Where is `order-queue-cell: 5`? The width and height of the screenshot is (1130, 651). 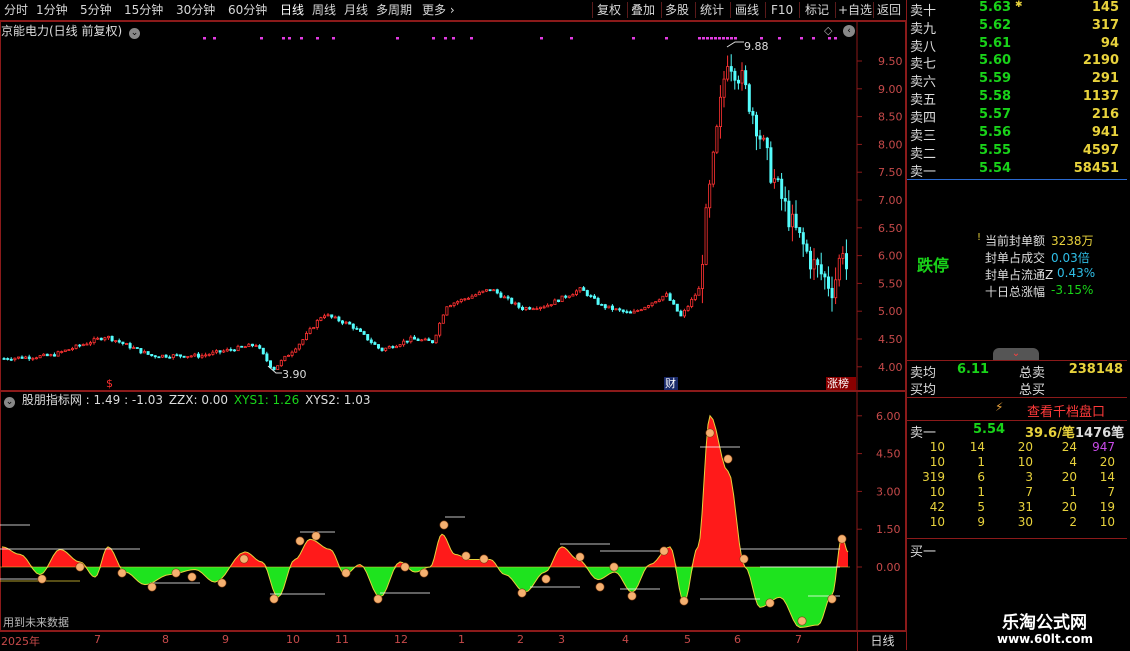 order-queue-cell: 5 is located at coordinates (981, 507).